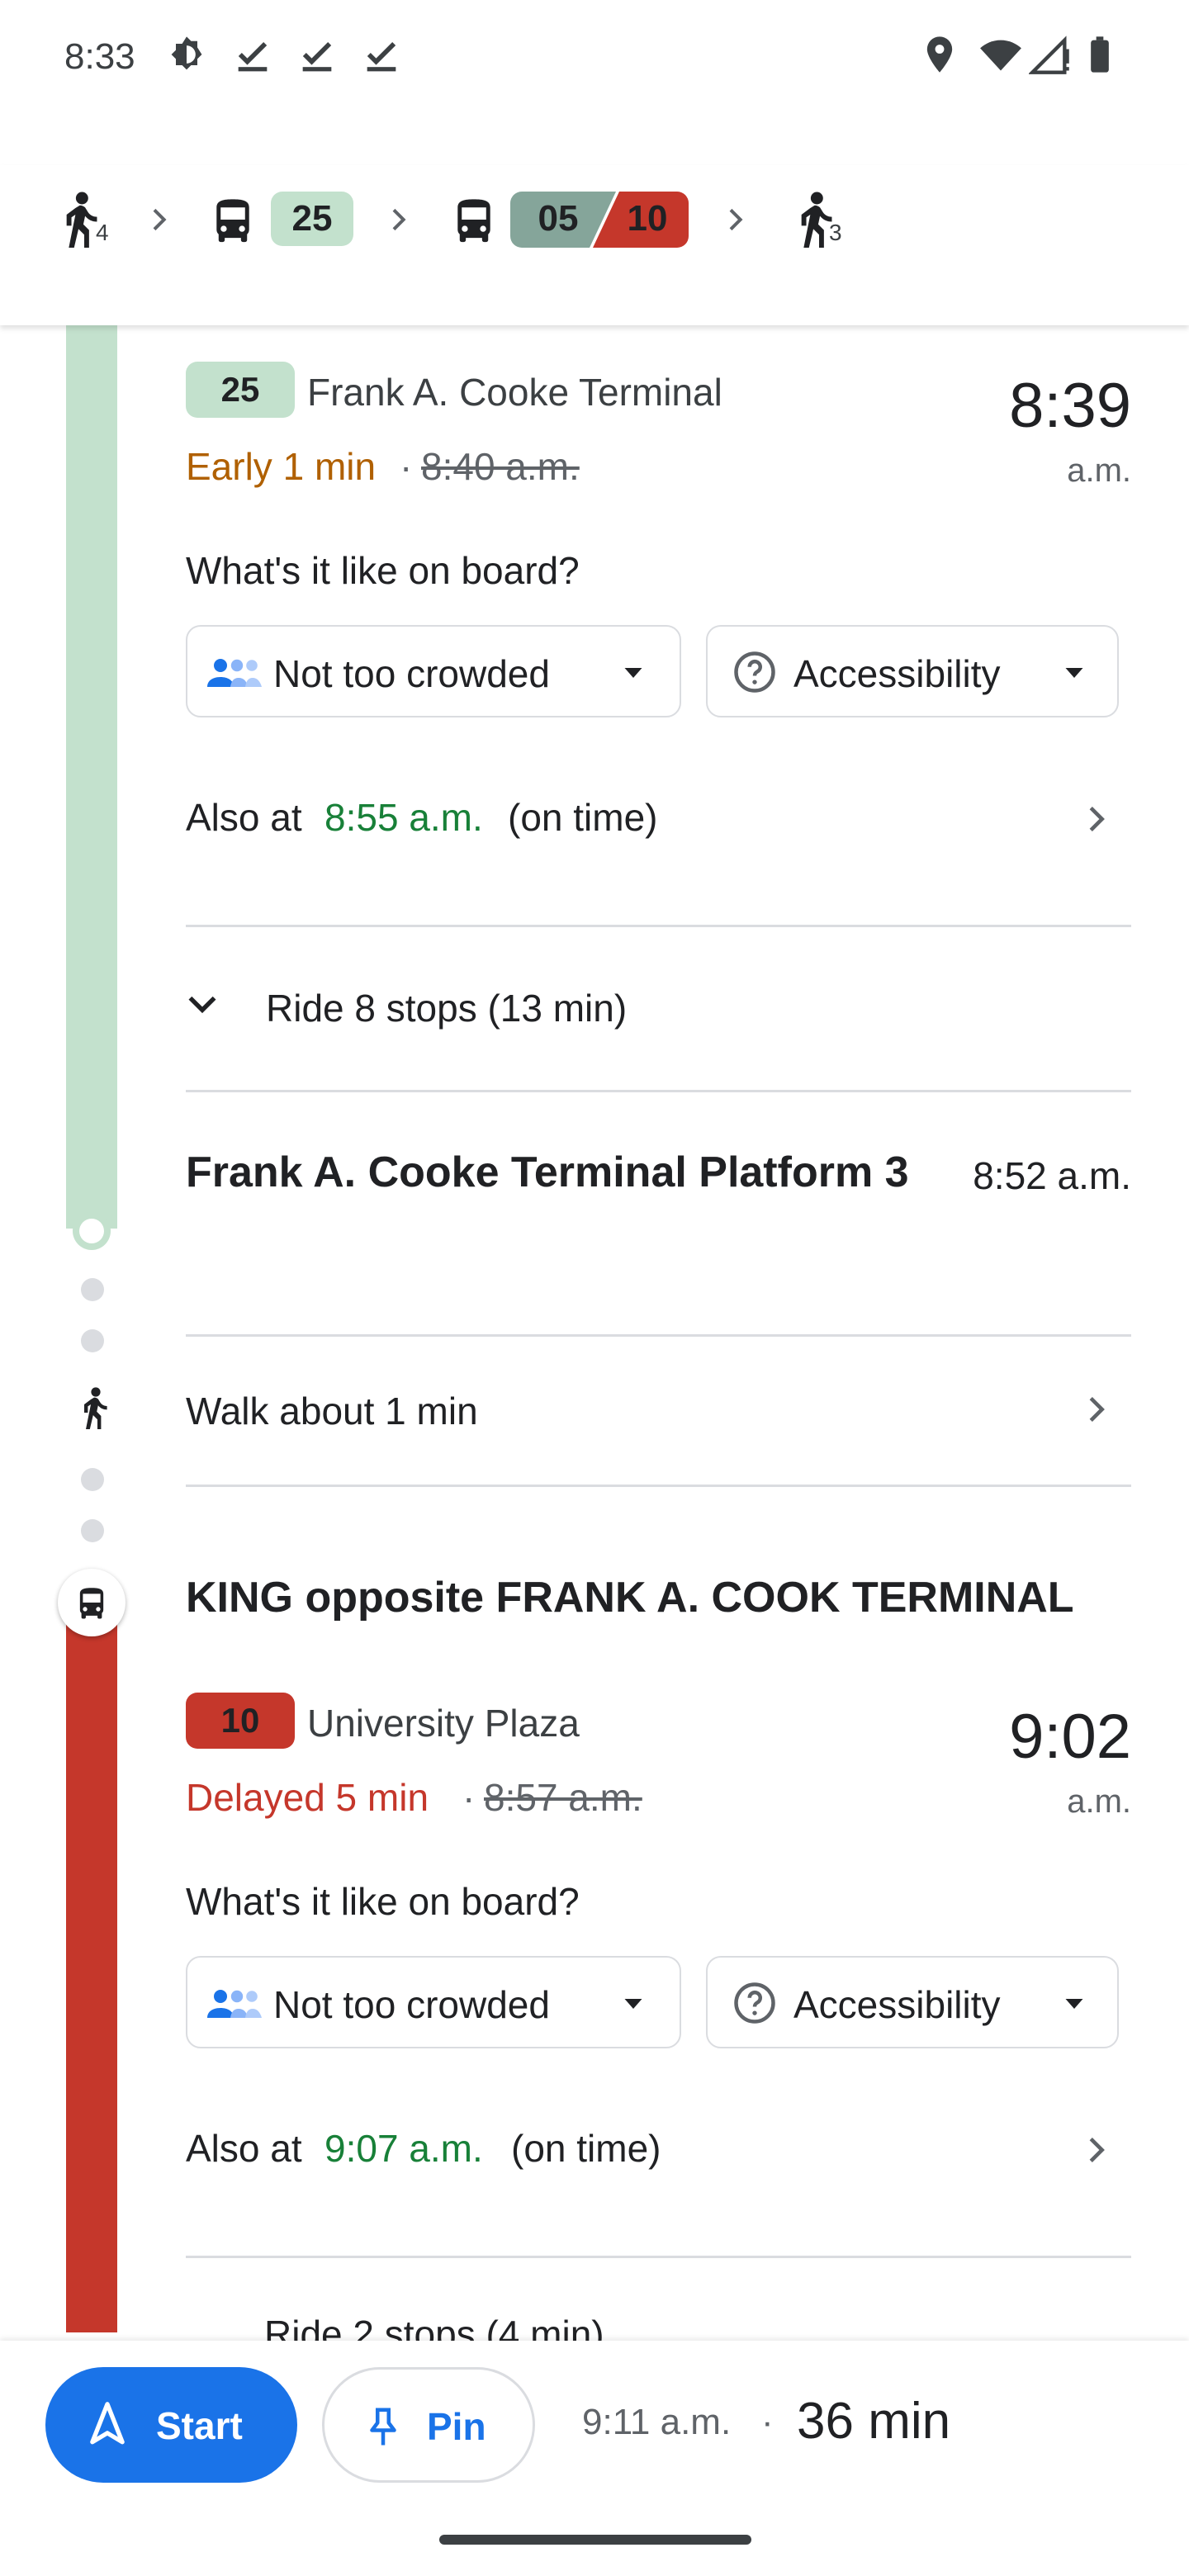 The width and height of the screenshot is (1189, 2576). What do you see at coordinates (383, 2427) in the screenshot?
I see `pin-icon` at bounding box center [383, 2427].